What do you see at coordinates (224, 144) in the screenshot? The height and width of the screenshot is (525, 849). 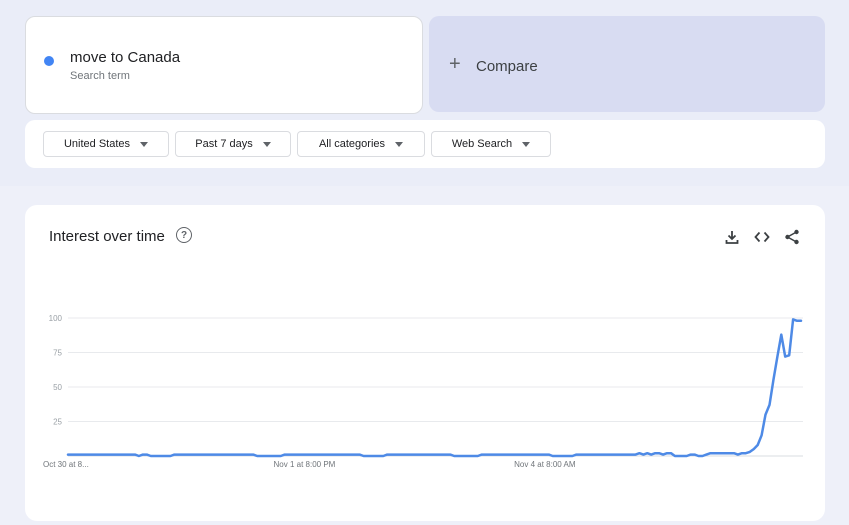 I see `time-filter-label: Past 7 days` at bounding box center [224, 144].